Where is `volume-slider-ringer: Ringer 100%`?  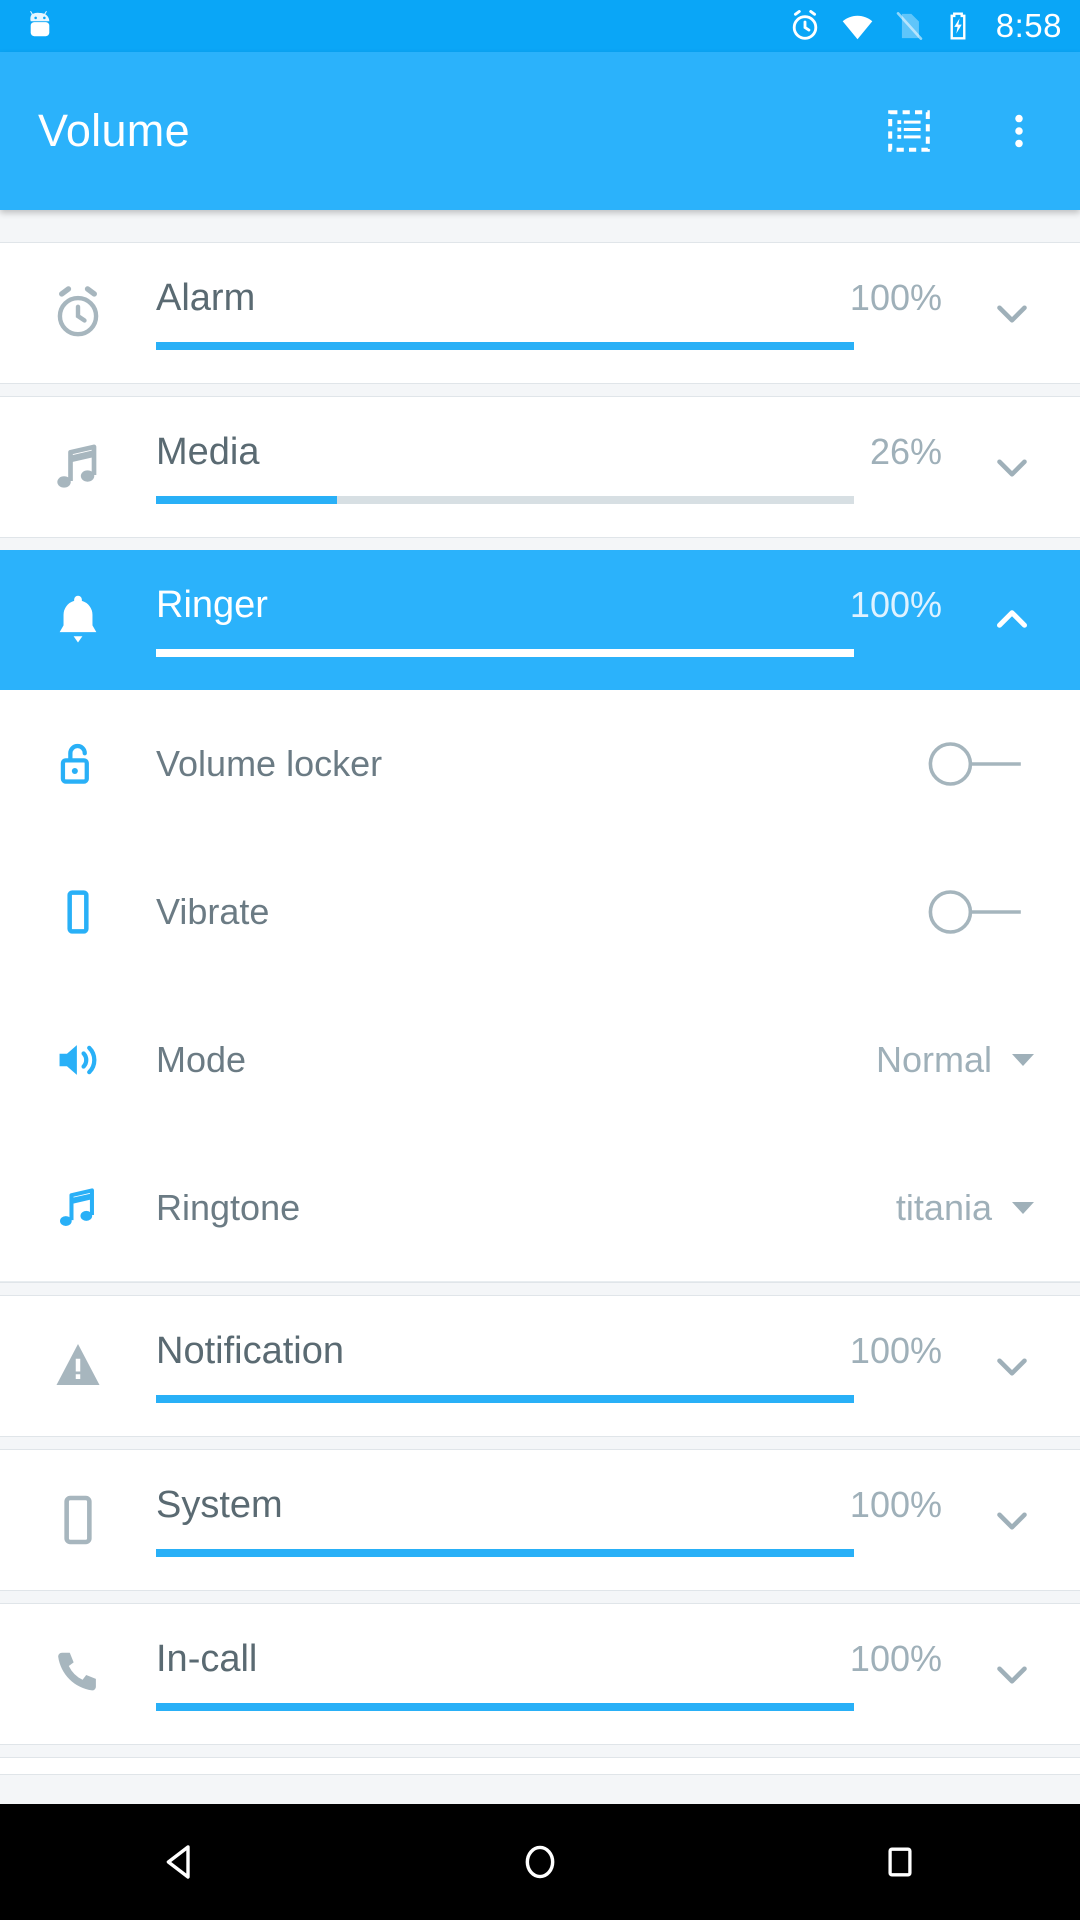
volume-slider-ringer: Ringer 100% is located at coordinates (563, 620).